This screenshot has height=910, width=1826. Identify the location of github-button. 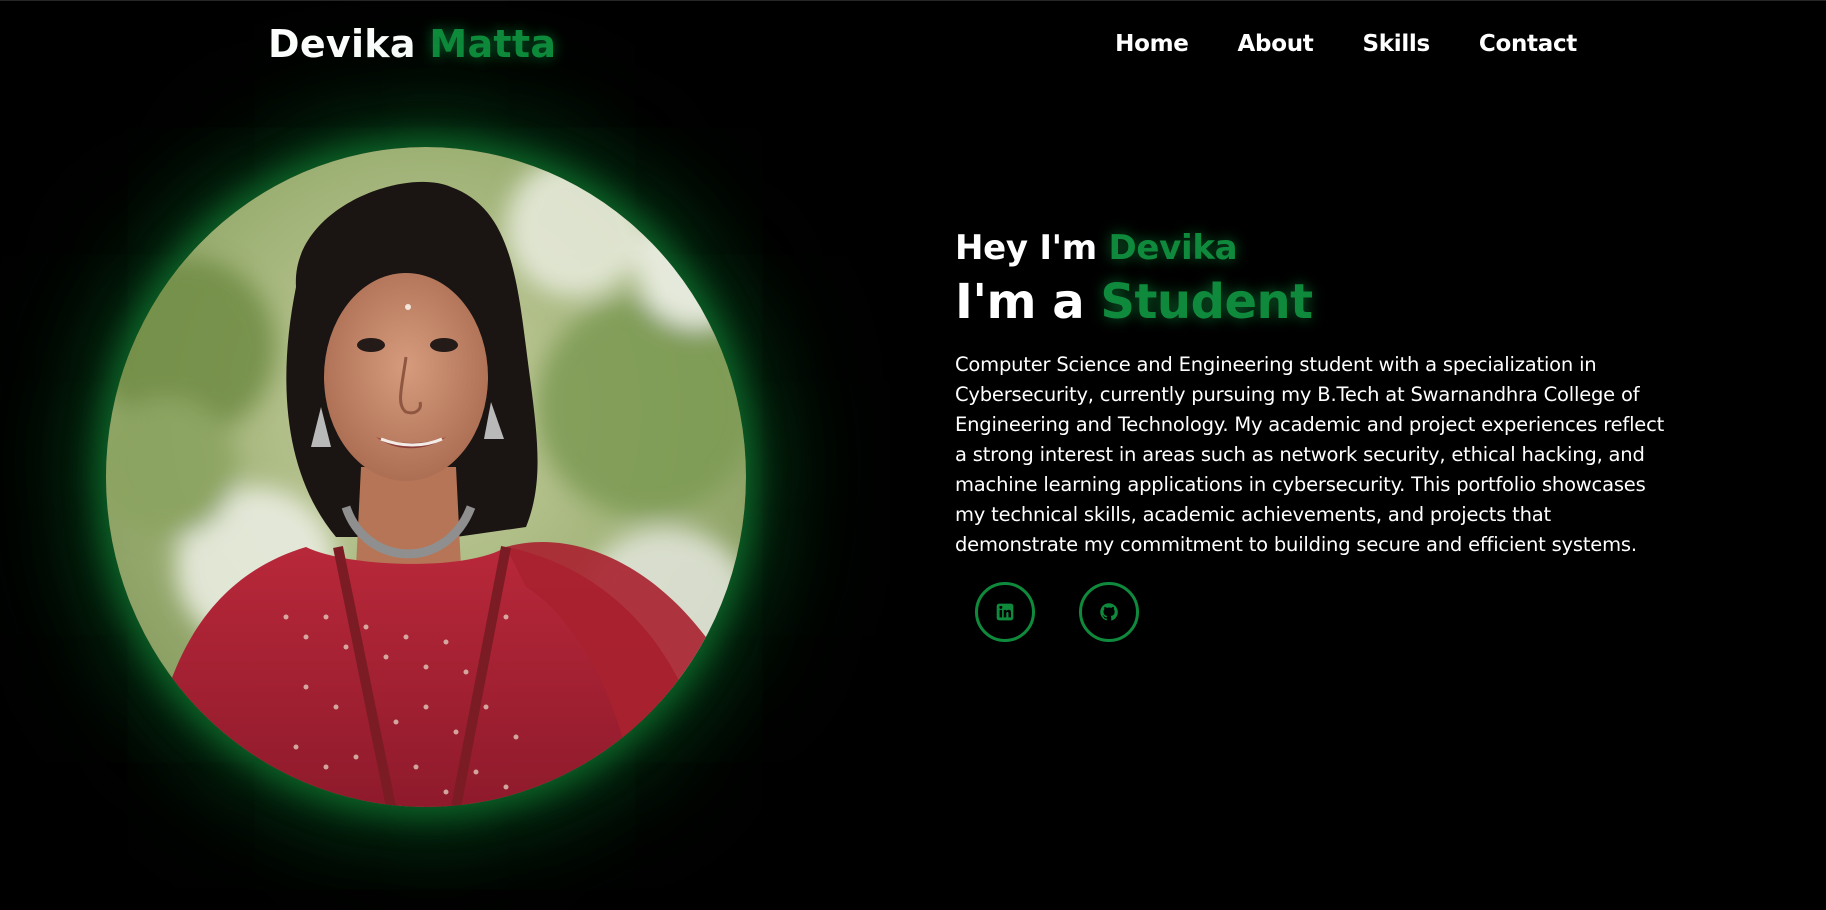
(1109, 612).